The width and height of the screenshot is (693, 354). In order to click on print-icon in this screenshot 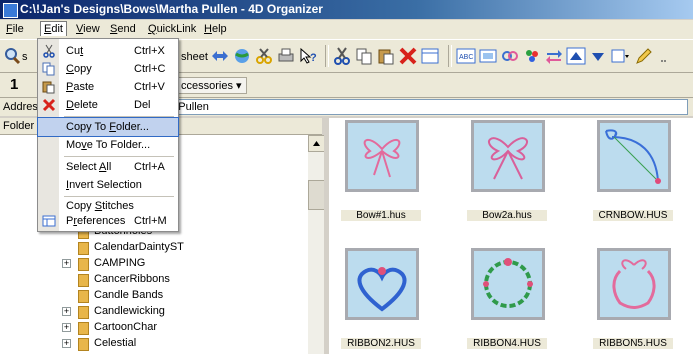, I will do `click(286, 56)`.